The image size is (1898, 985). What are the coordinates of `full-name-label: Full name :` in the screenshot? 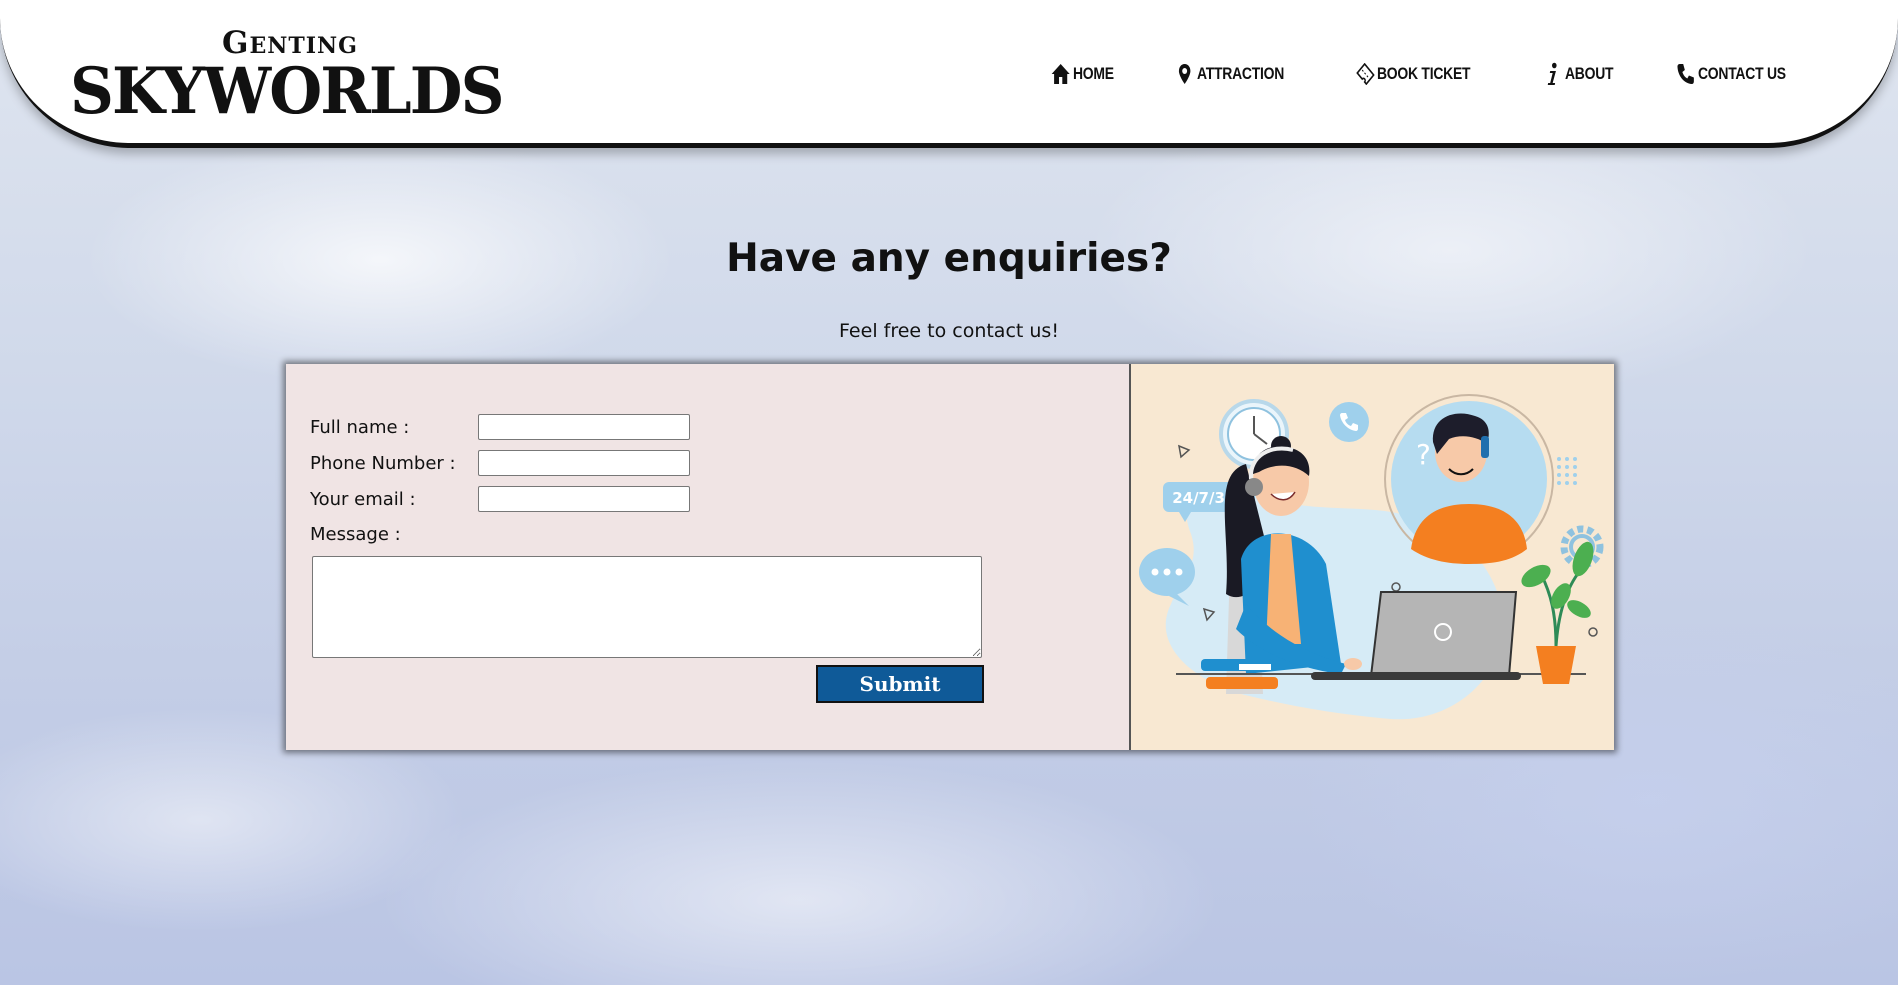 It's located at (360, 427).